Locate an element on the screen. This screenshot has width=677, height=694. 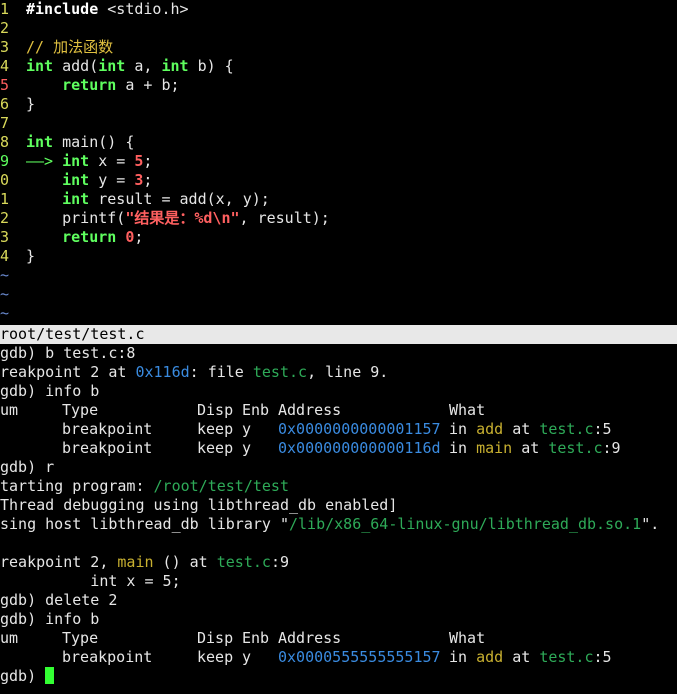
console-line: tarting program: /root/test/test is located at coordinates (144, 486).